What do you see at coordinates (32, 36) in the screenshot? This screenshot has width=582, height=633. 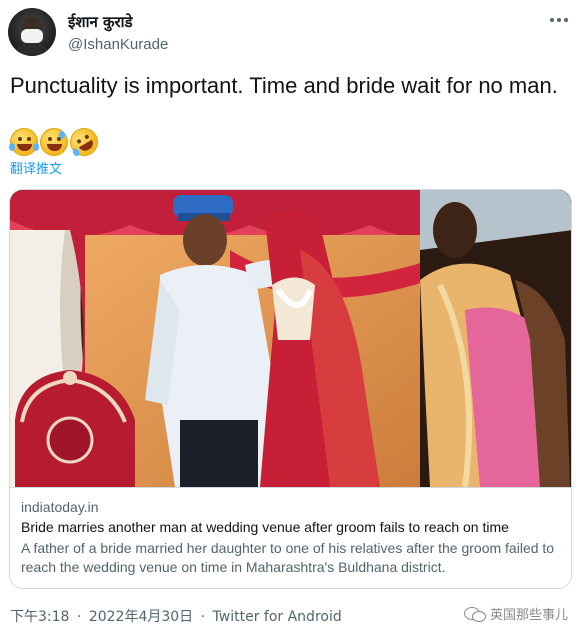 I see `avatar-mask` at bounding box center [32, 36].